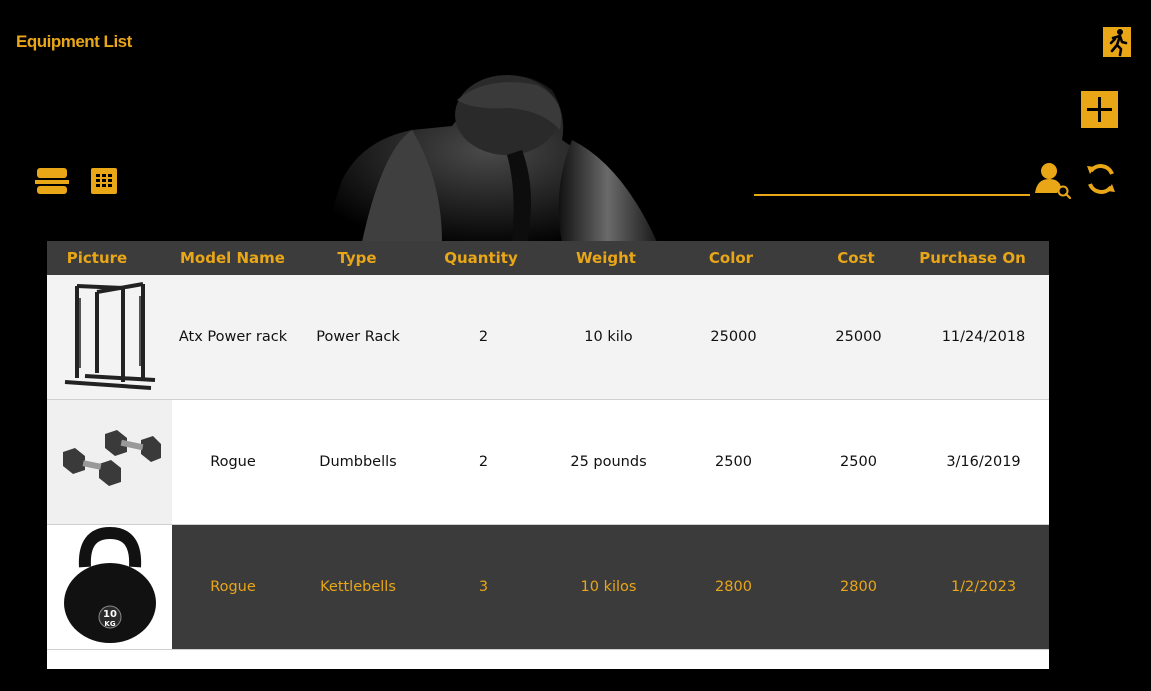  Describe the element at coordinates (358, 337) in the screenshot. I see `cell-type: Power Rack` at that location.